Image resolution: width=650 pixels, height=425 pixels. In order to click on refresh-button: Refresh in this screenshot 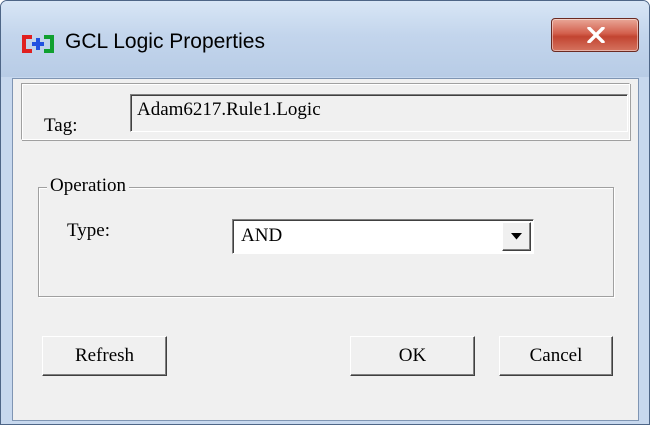, I will do `click(104, 356)`.